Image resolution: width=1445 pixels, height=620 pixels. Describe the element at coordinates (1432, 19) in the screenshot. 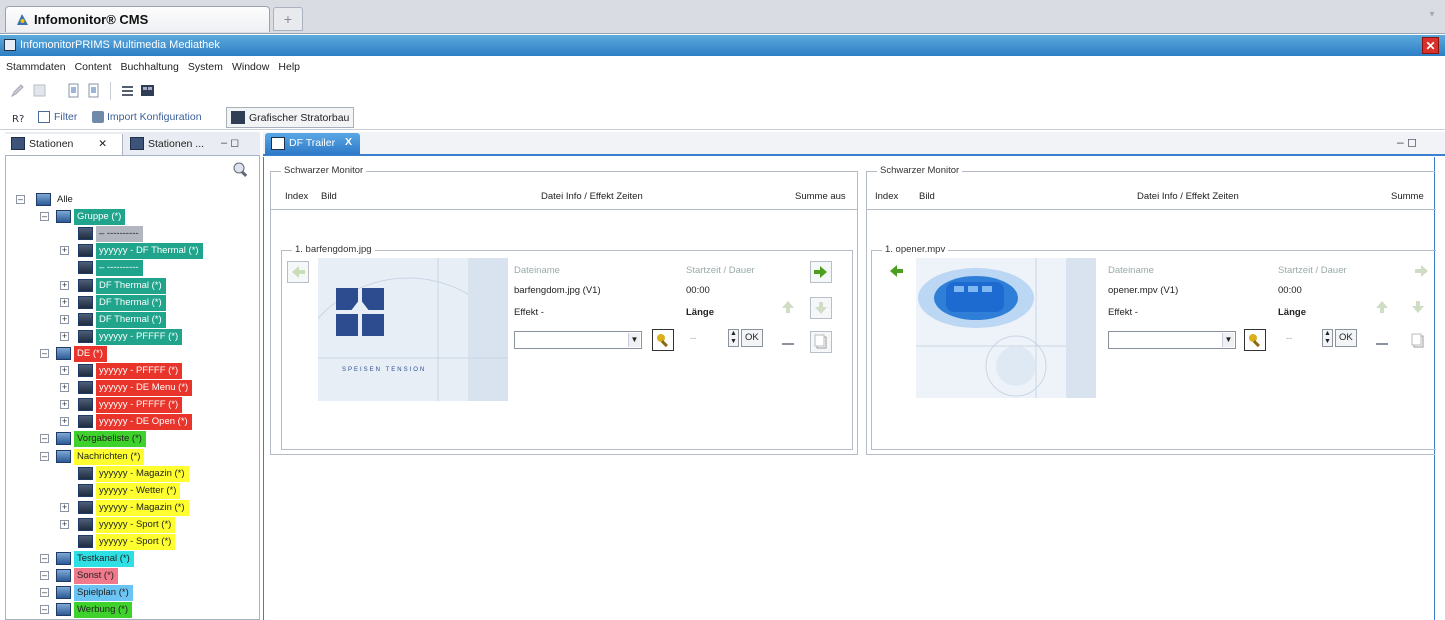

I see `tab-scroll-icon: ▾` at that location.